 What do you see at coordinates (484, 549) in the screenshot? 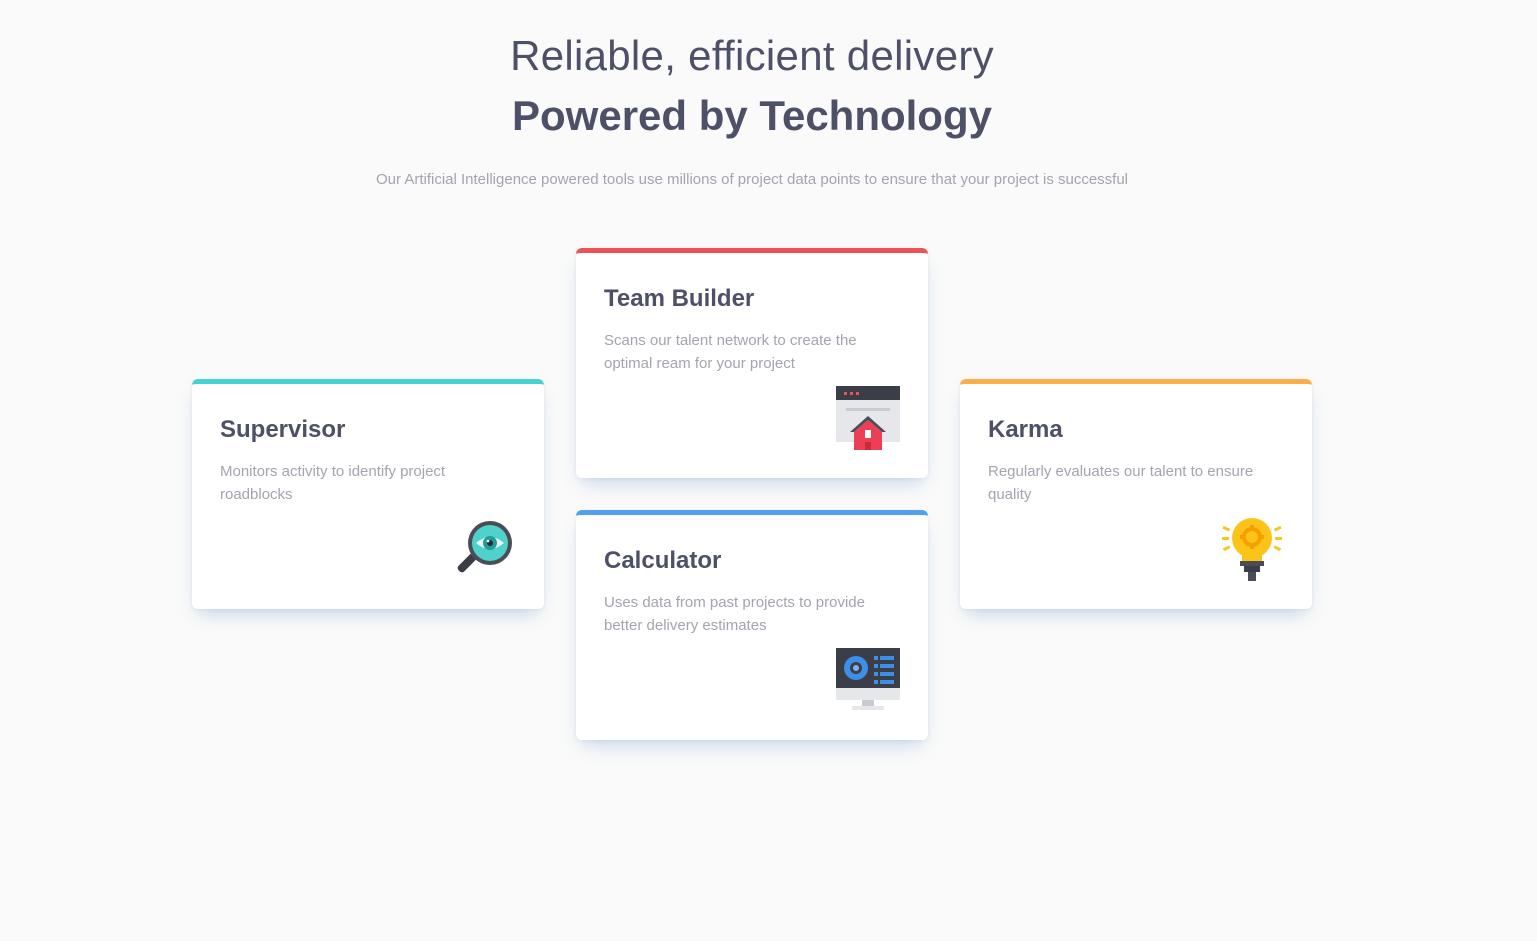
I see `magnifier-eye-icon` at bounding box center [484, 549].